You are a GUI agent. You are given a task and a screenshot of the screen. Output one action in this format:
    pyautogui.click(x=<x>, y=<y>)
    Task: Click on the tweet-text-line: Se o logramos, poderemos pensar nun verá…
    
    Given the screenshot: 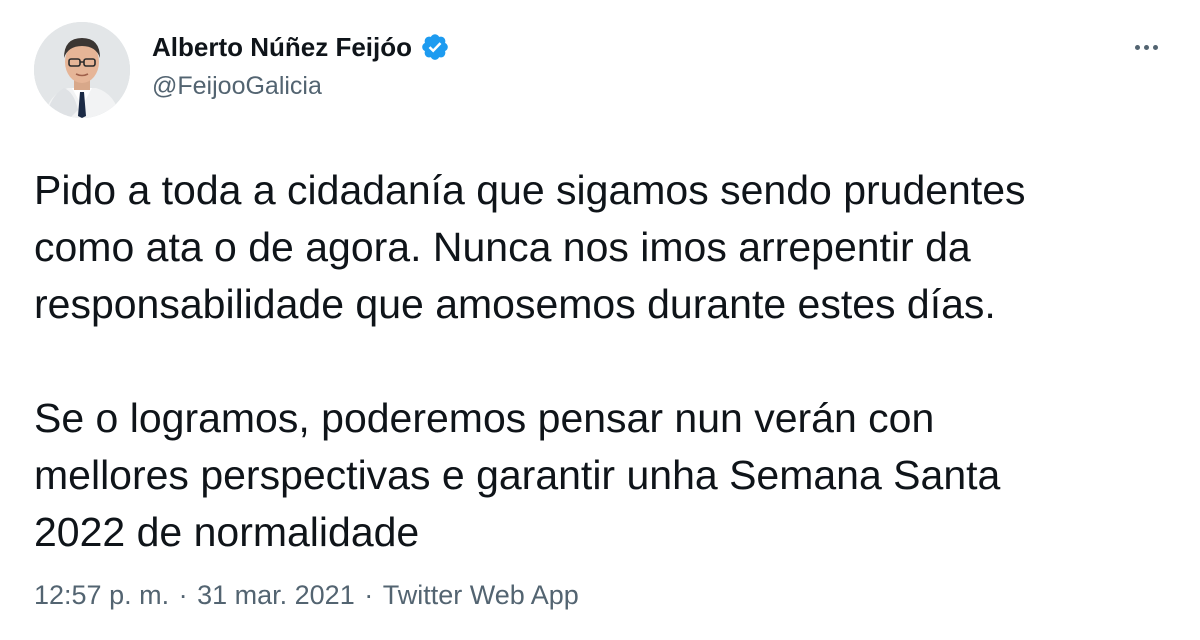 What is the action you would take?
    pyautogui.click(x=484, y=418)
    